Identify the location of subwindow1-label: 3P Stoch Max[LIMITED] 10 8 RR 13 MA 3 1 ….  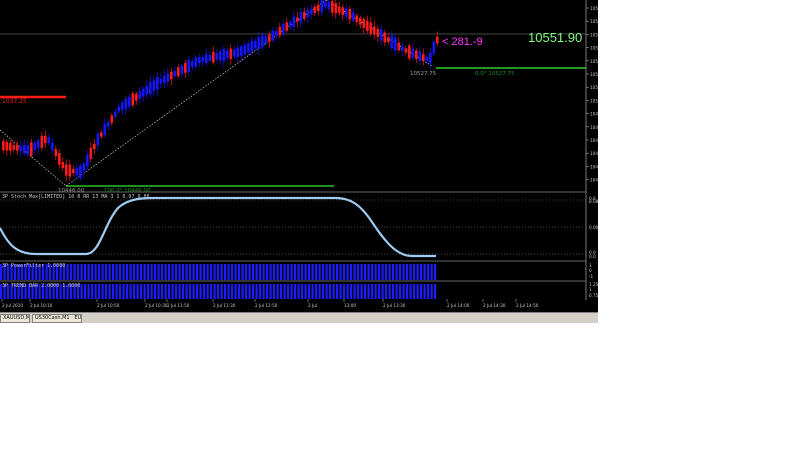
(76, 197).